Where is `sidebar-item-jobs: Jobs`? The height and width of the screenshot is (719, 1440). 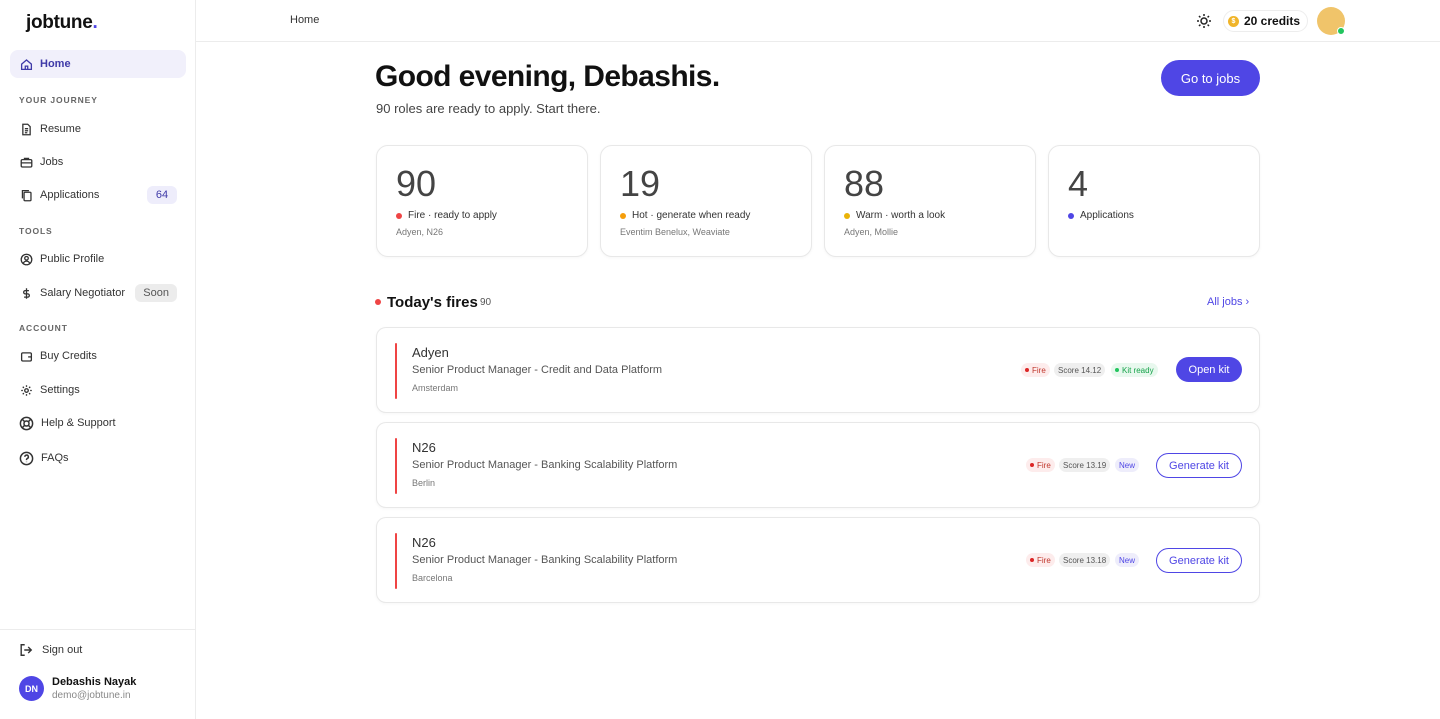 sidebar-item-jobs: Jobs is located at coordinates (98, 162).